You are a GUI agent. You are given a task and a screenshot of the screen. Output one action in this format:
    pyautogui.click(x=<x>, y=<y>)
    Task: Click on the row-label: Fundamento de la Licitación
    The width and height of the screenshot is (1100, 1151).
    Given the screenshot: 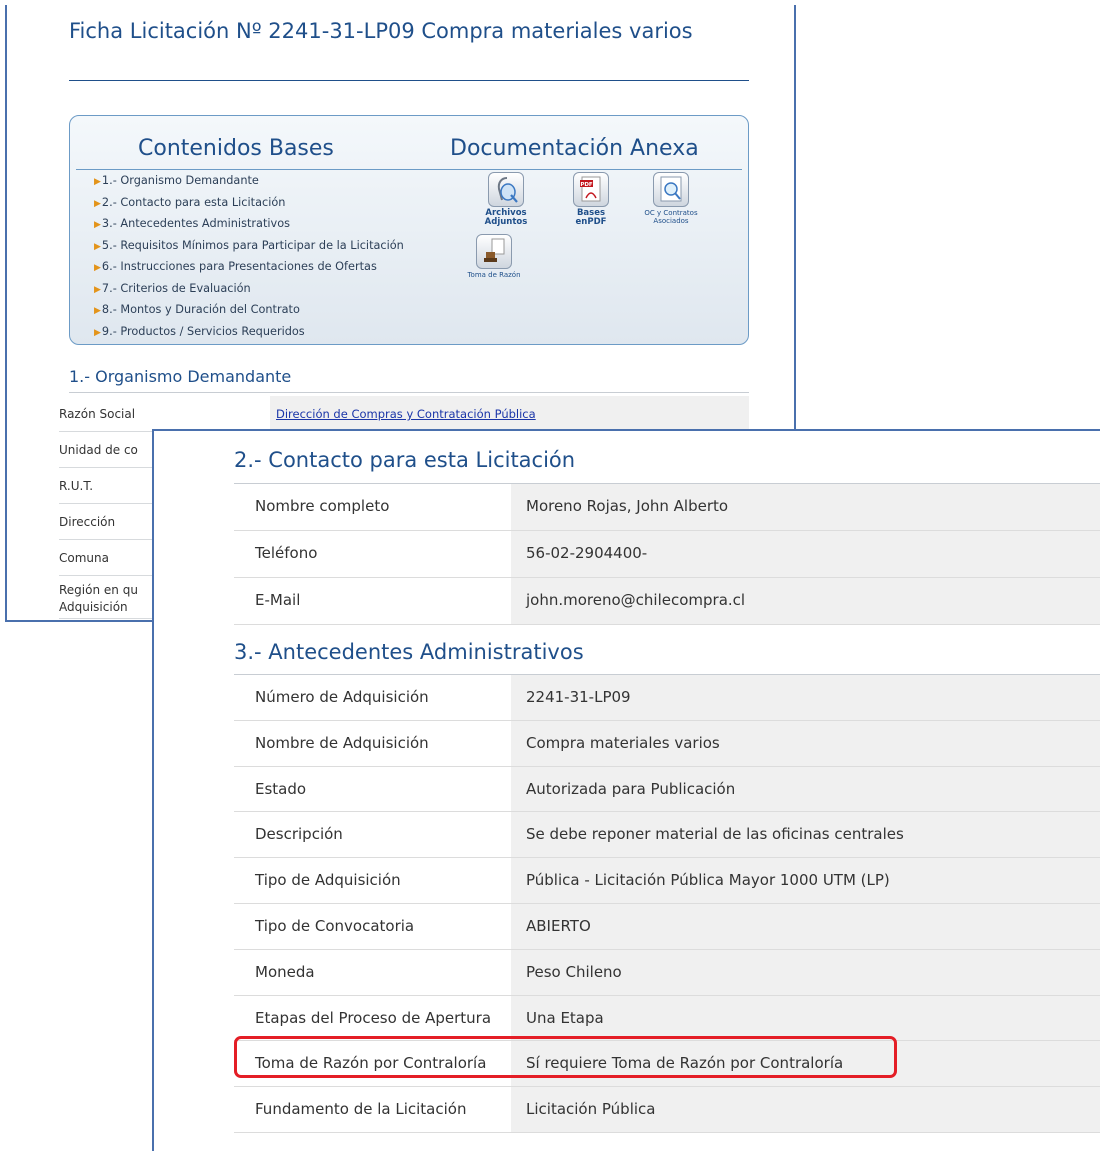 What is the action you would take?
    pyautogui.click(x=361, y=1109)
    